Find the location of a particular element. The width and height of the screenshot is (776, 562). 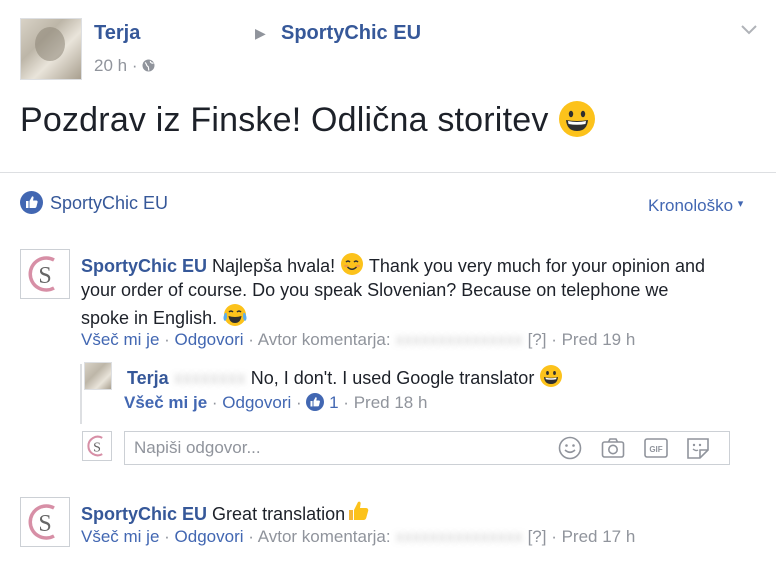

reply-actions: Všeč mi je · Odgovori · 1 · Pred 18 h is located at coordinates (276, 402).